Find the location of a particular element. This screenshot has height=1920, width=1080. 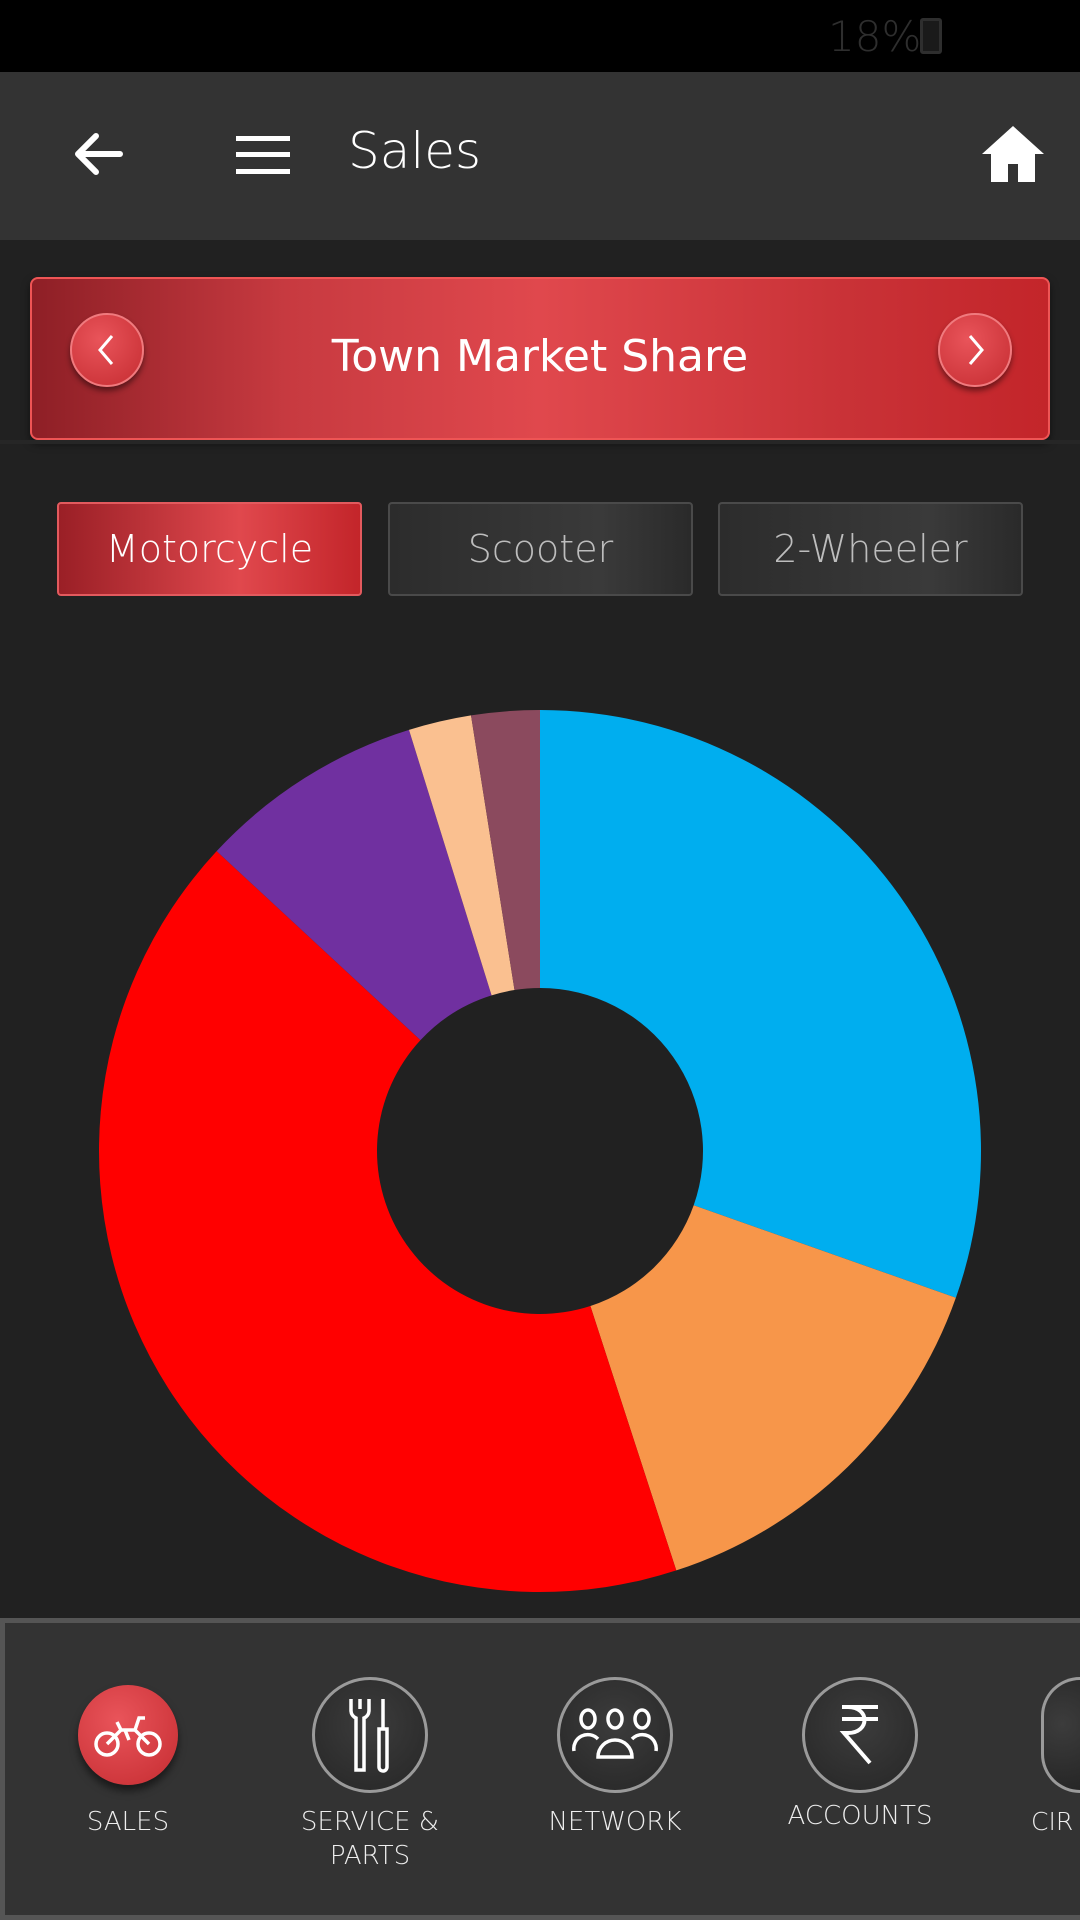

back-arrow-icon is located at coordinates (98, 154).